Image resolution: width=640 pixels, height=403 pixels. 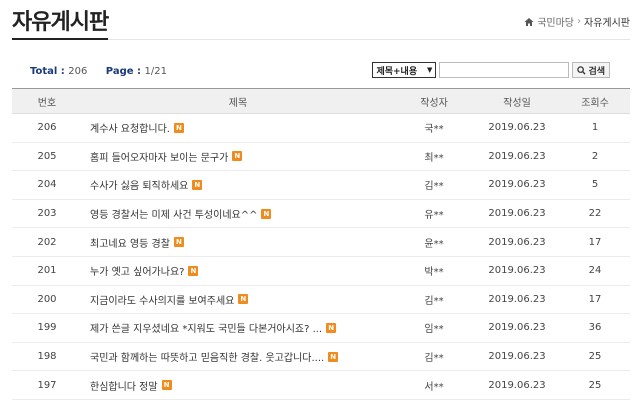 What do you see at coordinates (173, 213) in the screenshot?
I see `post-title-link: 영등 경찰서는 미제 사건 투성이네요^^` at bounding box center [173, 213].